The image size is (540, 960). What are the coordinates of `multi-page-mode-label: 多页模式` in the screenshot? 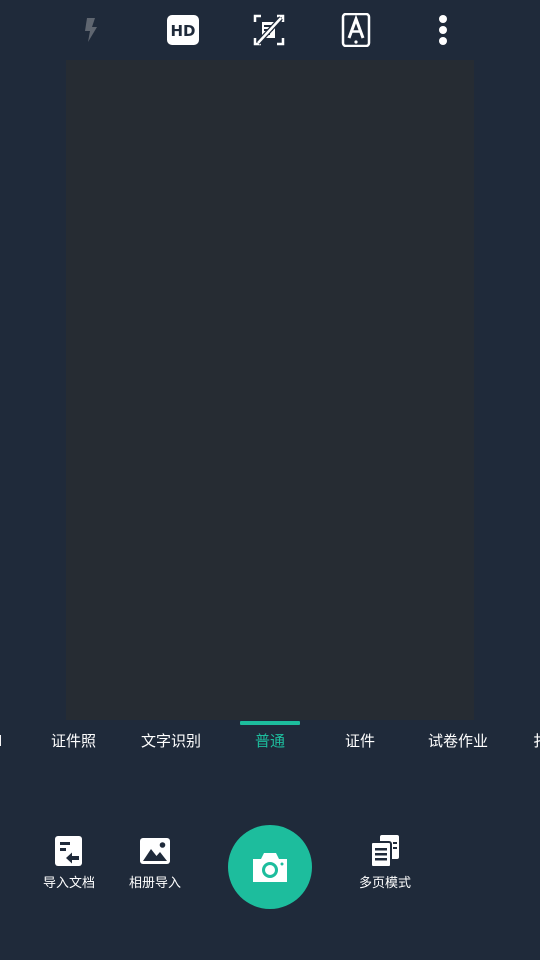 It's located at (384, 883).